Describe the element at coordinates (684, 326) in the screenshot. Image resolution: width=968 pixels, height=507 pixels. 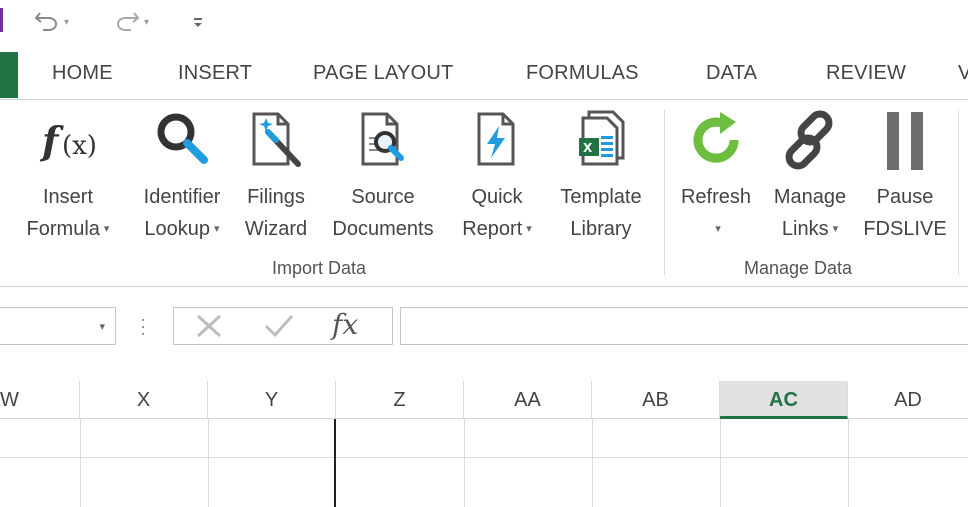
I see `formula-input` at that location.